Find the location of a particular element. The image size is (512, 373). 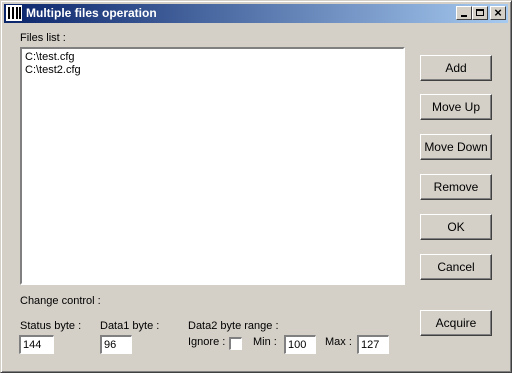

files-list-label: Files list : is located at coordinates (43, 38).